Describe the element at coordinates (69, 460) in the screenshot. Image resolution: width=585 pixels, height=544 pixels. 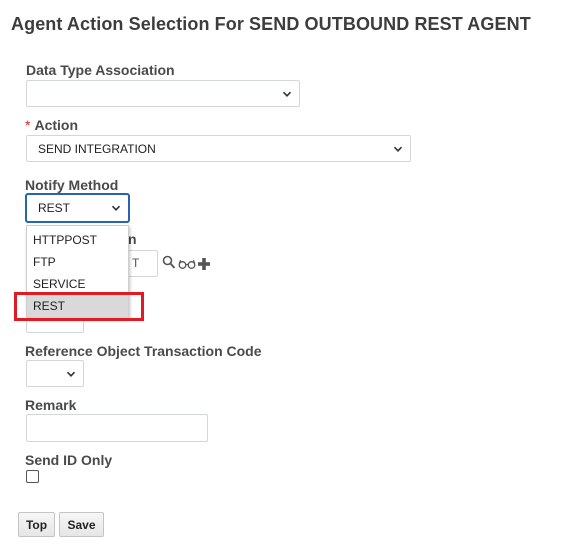
I see `send-id-only-label: Send ID Only` at that location.